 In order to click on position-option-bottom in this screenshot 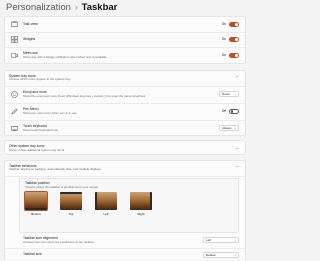, I will do `click(36, 201)`.